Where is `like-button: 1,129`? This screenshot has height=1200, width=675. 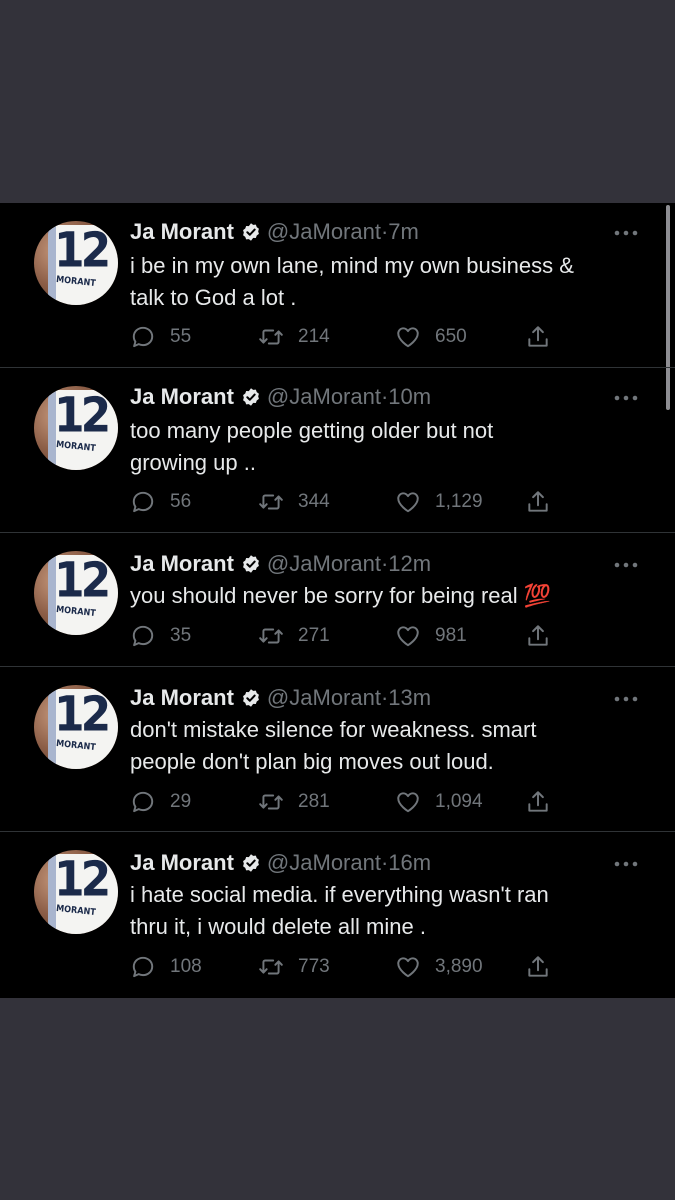
like-button: 1,129 is located at coordinates (439, 502).